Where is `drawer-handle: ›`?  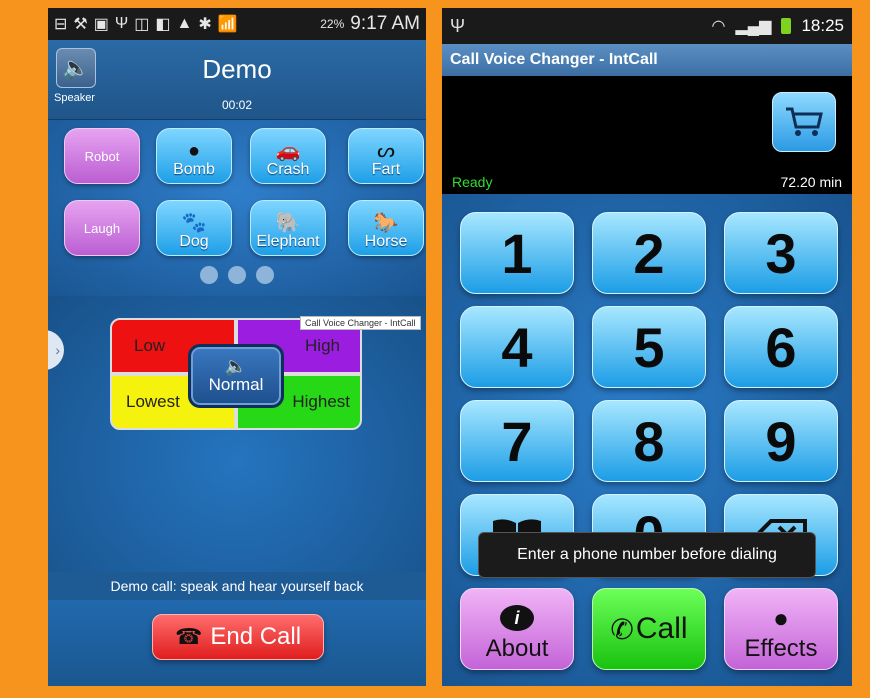
drawer-handle: › is located at coordinates (56, 350).